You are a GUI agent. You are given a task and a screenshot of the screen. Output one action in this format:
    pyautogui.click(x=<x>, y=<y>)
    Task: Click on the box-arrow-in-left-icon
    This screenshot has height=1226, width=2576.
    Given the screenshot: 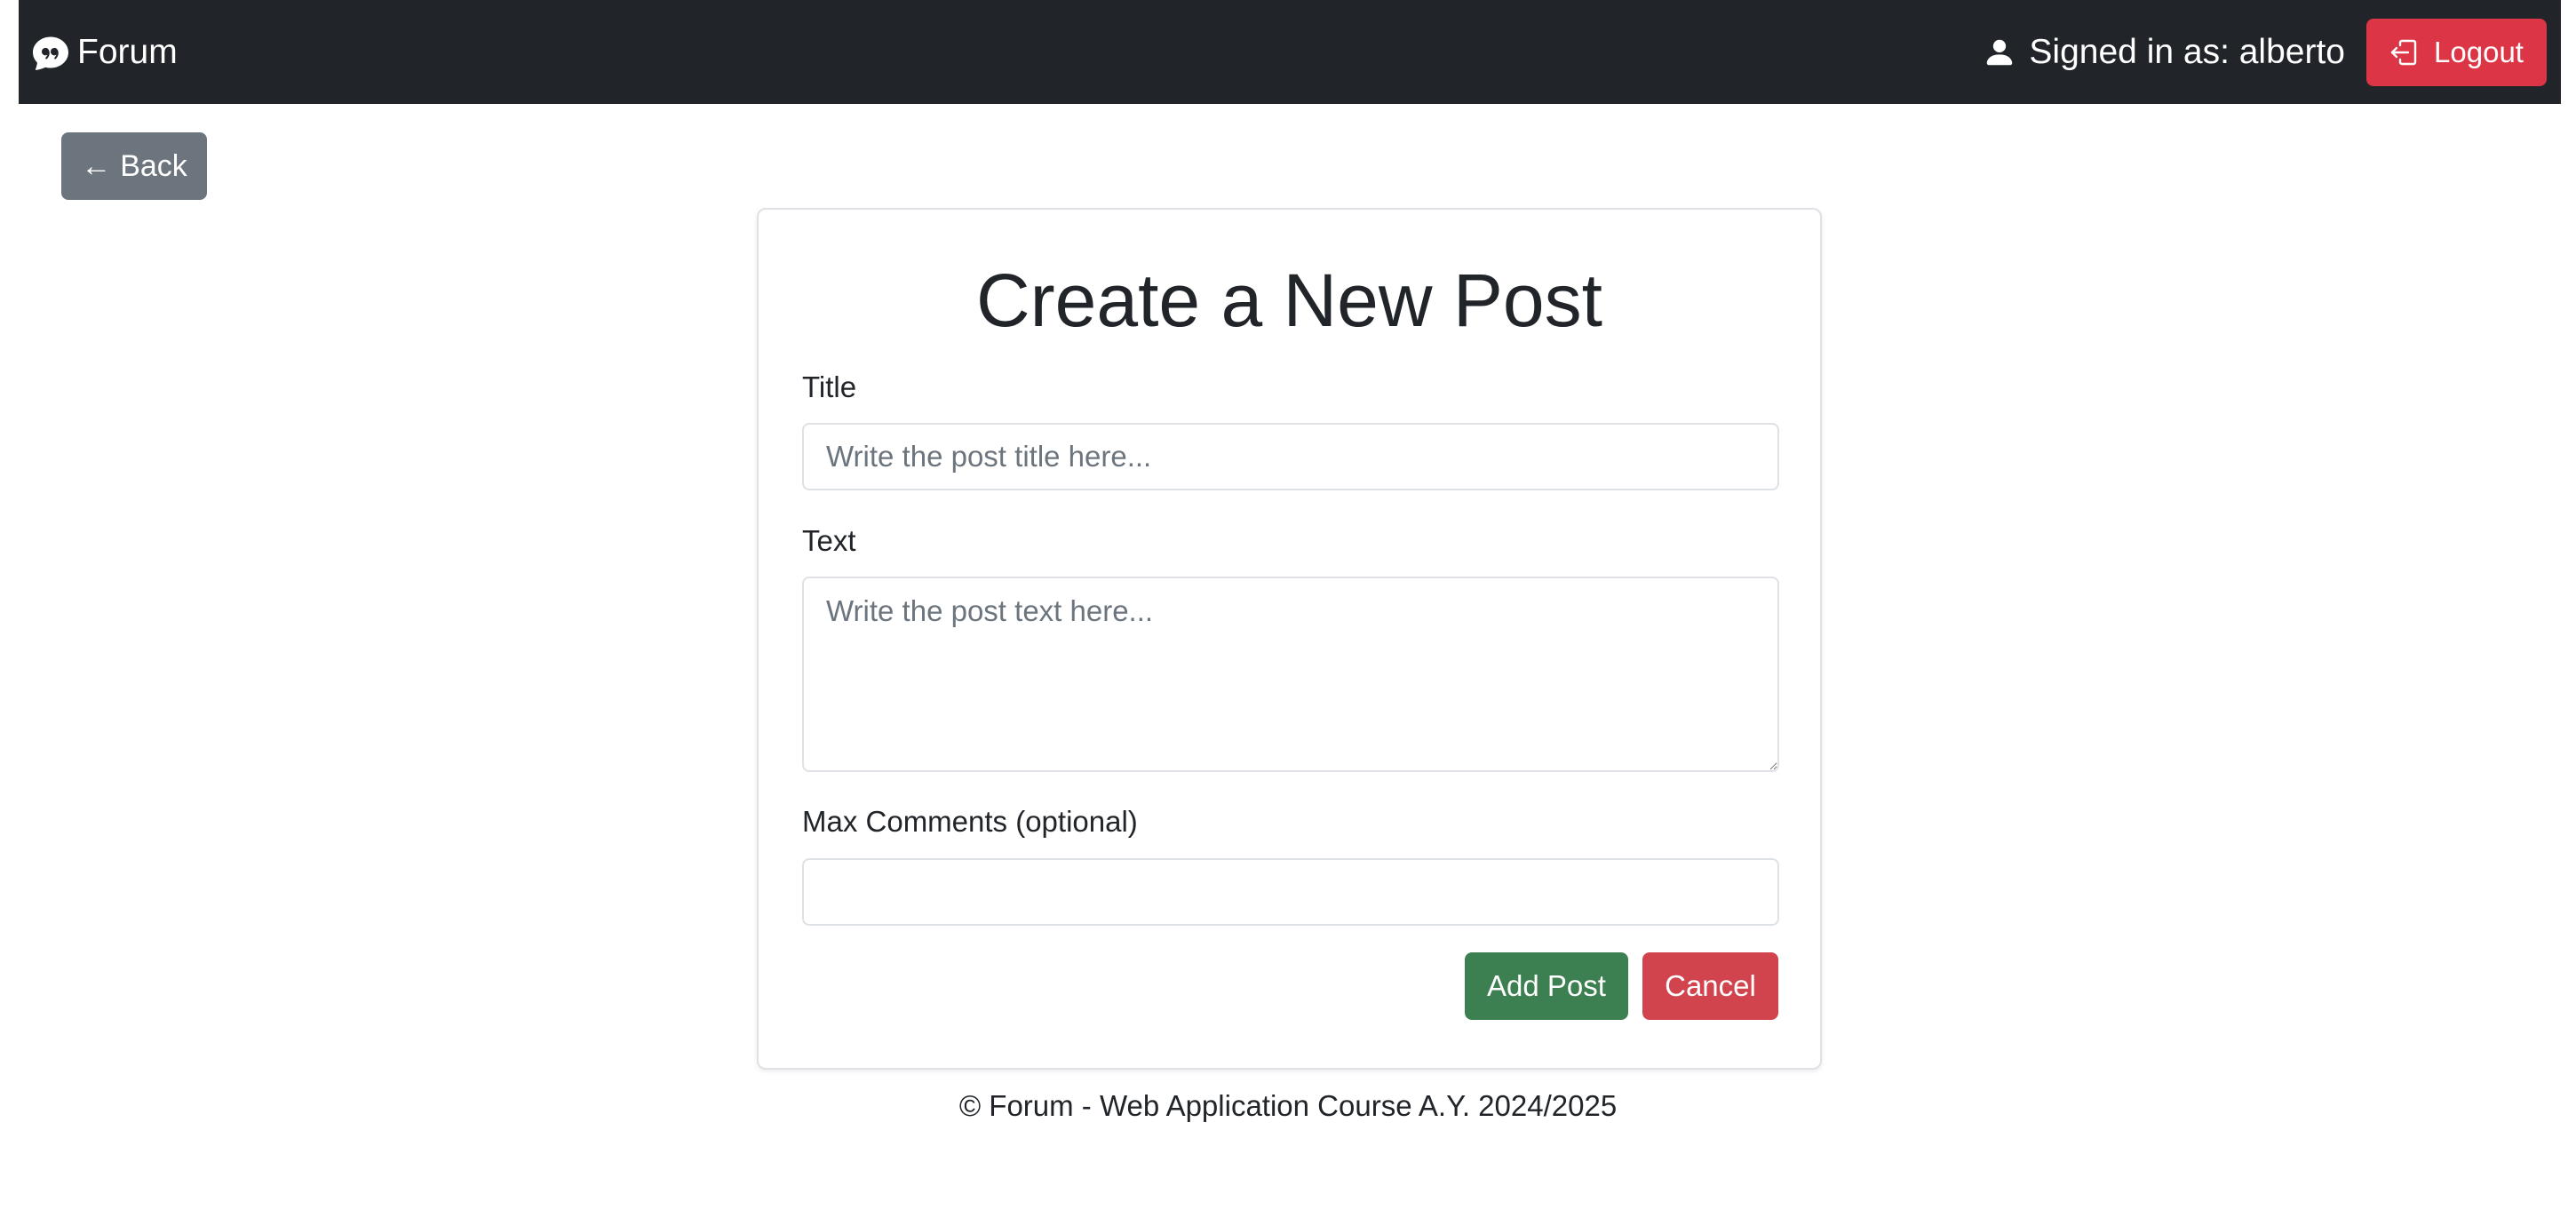 What is the action you would take?
    pyautogui.click(x=2403, y=53)
    